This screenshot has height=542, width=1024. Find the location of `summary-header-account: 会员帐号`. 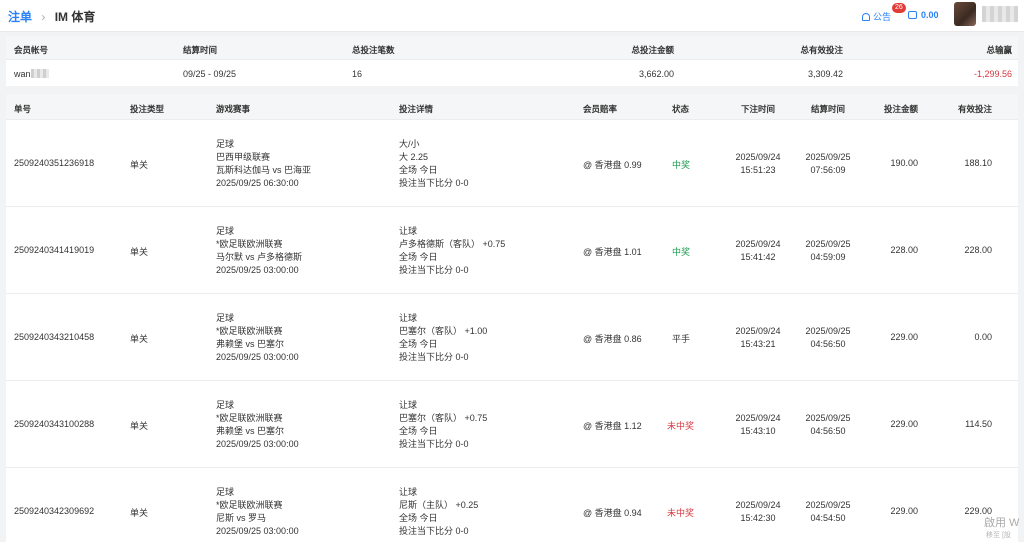

summary-header-account: 会员帐号 is located at coordinates (31, 50).